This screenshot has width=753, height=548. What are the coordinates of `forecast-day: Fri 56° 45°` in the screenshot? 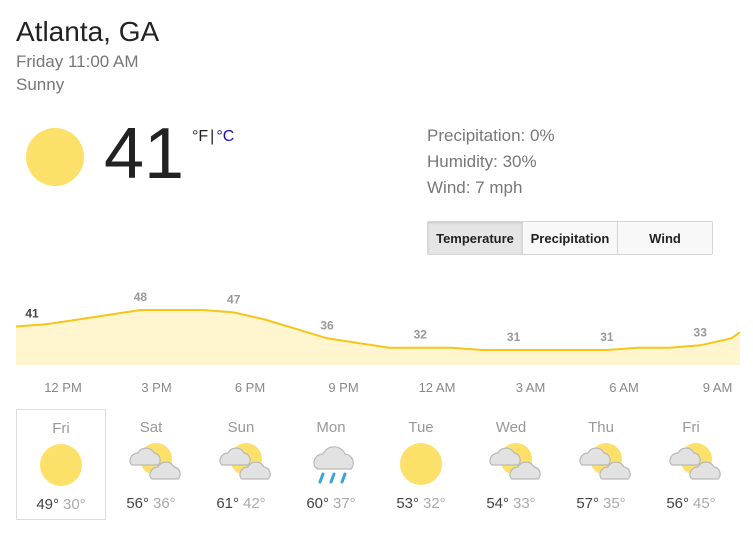 It's located at (691, 464).